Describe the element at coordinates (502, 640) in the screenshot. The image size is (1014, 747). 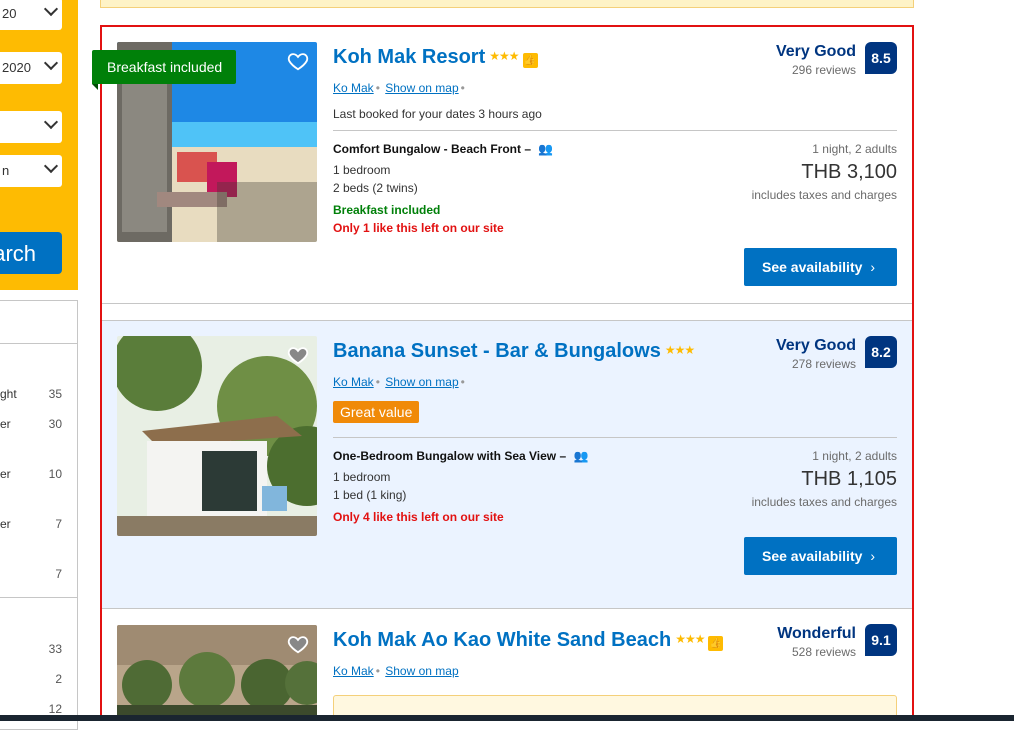
I see `property-name: Koh Mak Ao Kao White Sand Beach` at that location.